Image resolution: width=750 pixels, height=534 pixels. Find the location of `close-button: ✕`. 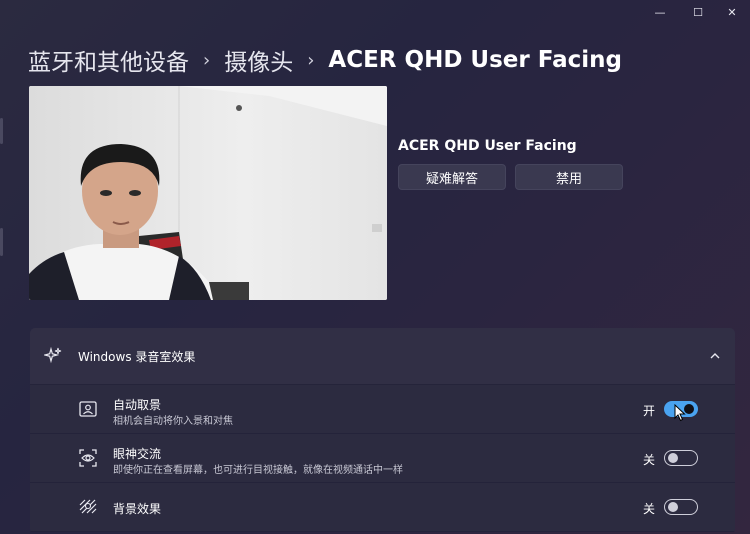

close-button: ✕ is located at coordinates (731, 12).